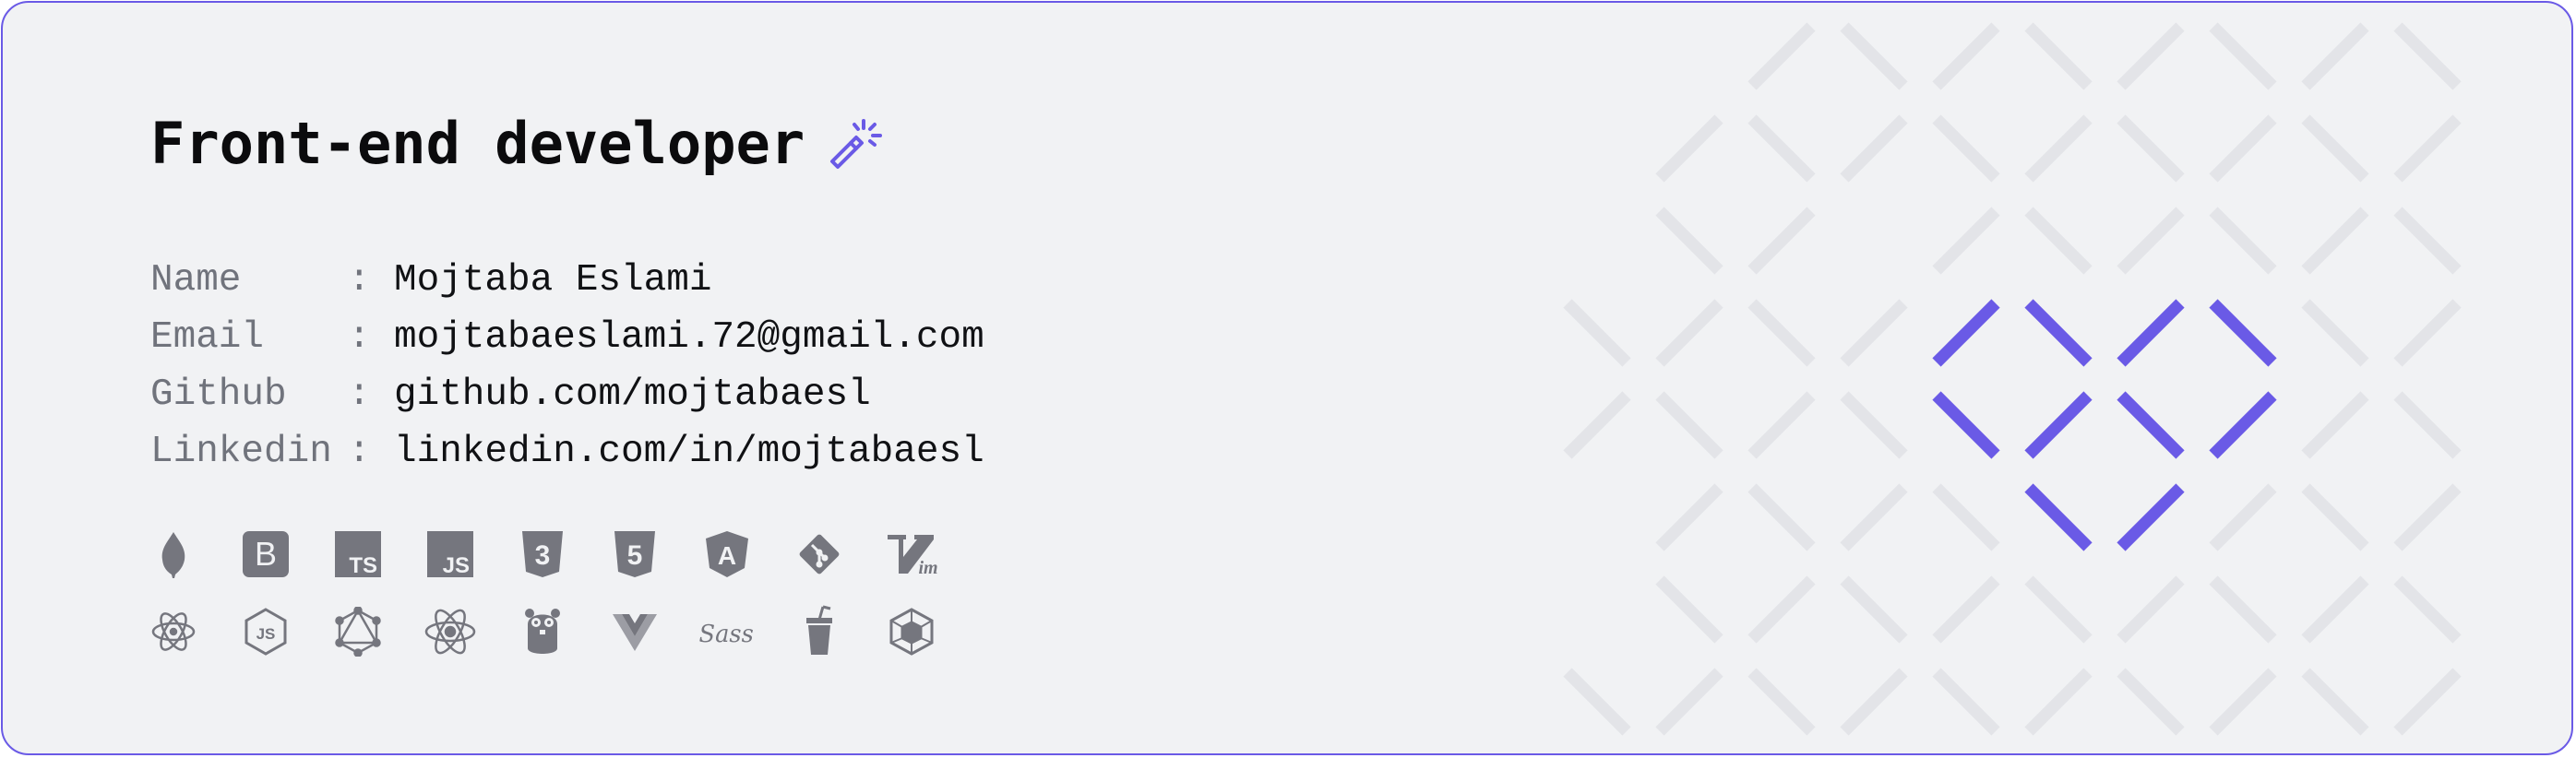  I want to click on info-row-linkedin: Linkedin : linkedin.com/in/mojtabaesl, so click(567, 451).